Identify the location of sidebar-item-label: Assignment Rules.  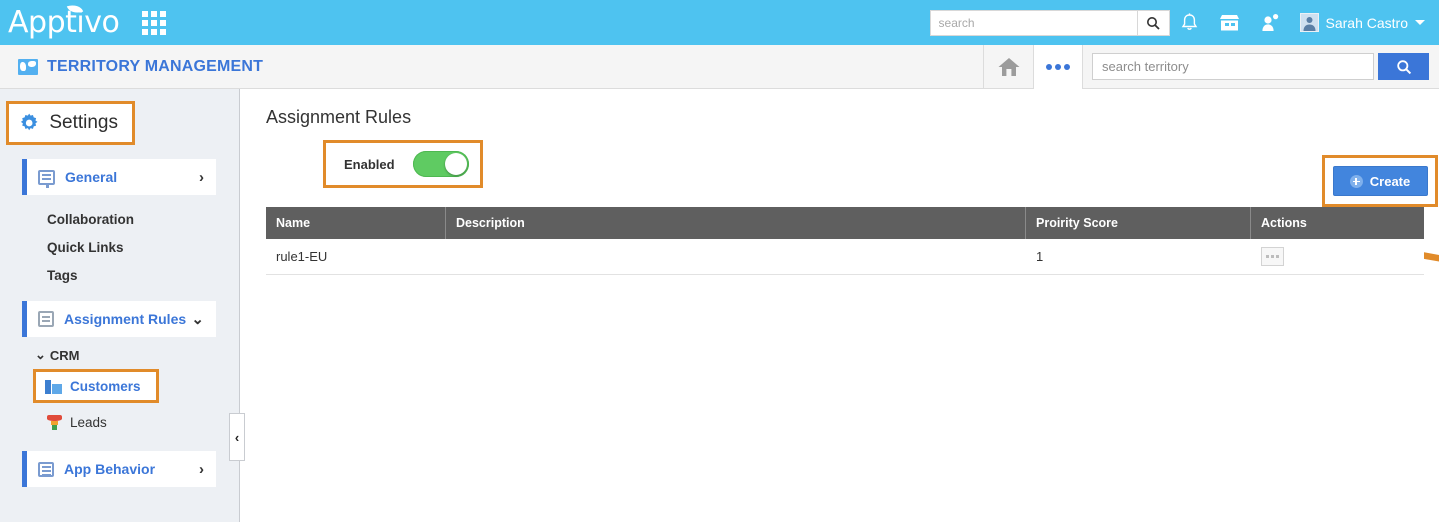
(125, 319).